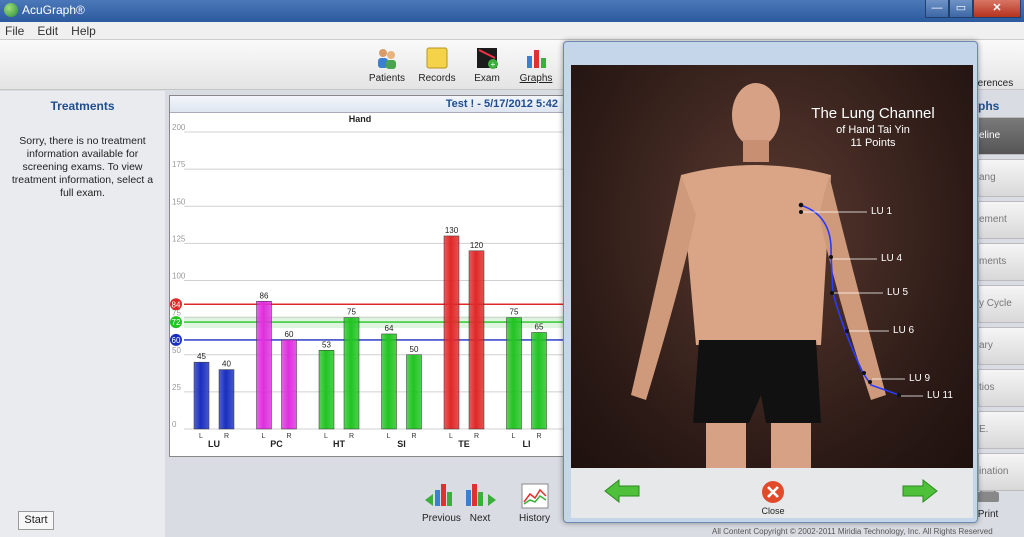  What do you see at coordinates (387, 78) in the screenshot?
I see `patients-label: Patients` at bounding box center [387, 78].